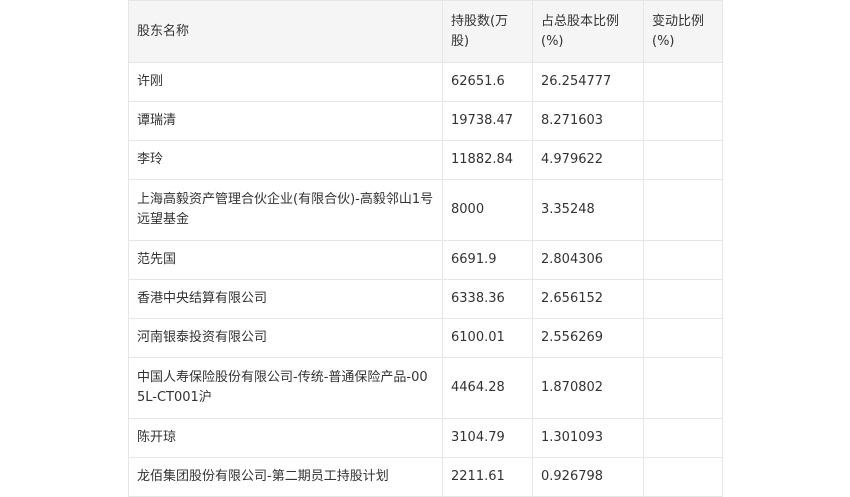 The width and height of the screenshot is (850, 497). Describe the element at coordinates (487, 31) in the screenshot. I see `header-shares: 持股数(万股)` at that location.